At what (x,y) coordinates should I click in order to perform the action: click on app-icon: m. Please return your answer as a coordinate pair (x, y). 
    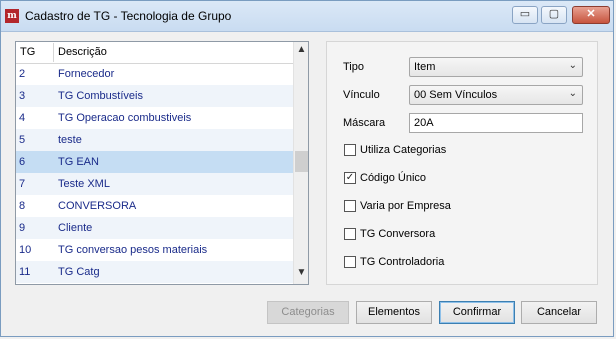
    Looking at the image, I should click on (12, 16).